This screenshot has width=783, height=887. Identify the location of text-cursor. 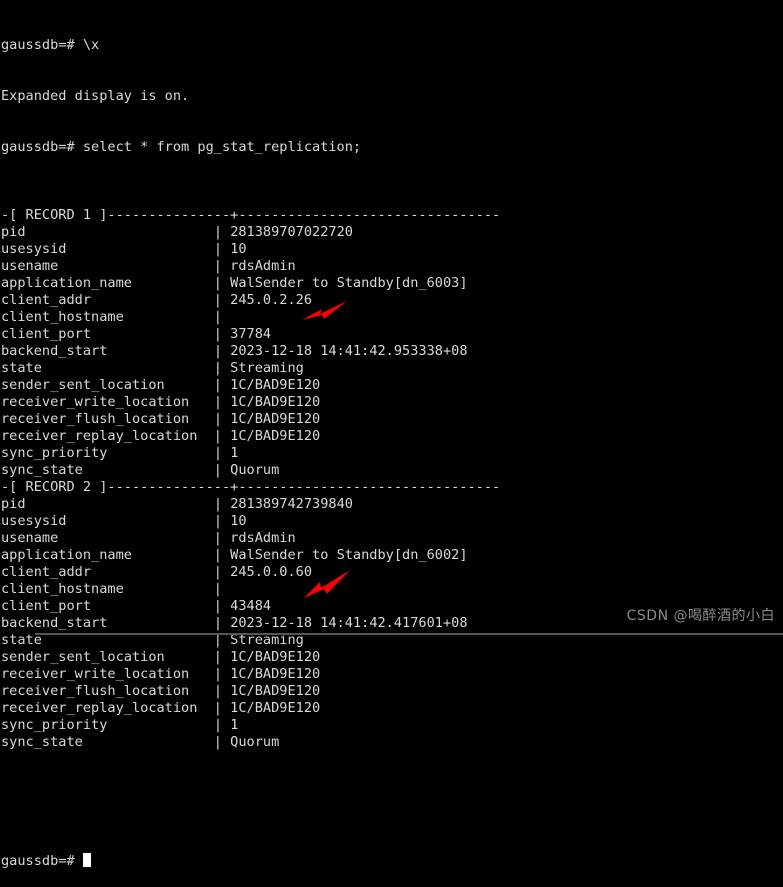
(87, 860).